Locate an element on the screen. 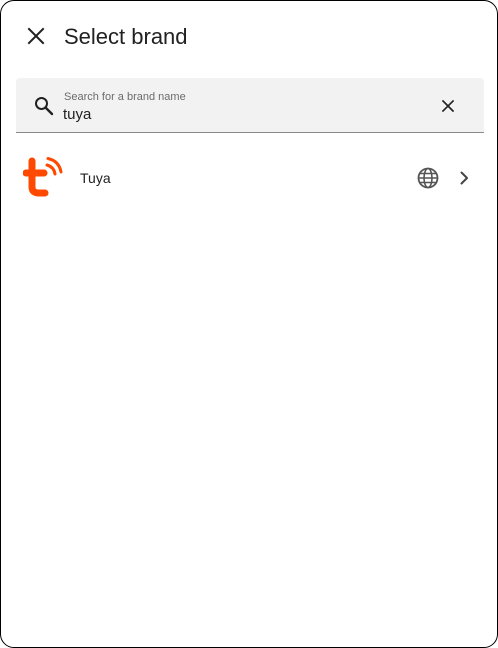 This screenshot has width=498, height=648. search-input is located at coordinates (243, 114).